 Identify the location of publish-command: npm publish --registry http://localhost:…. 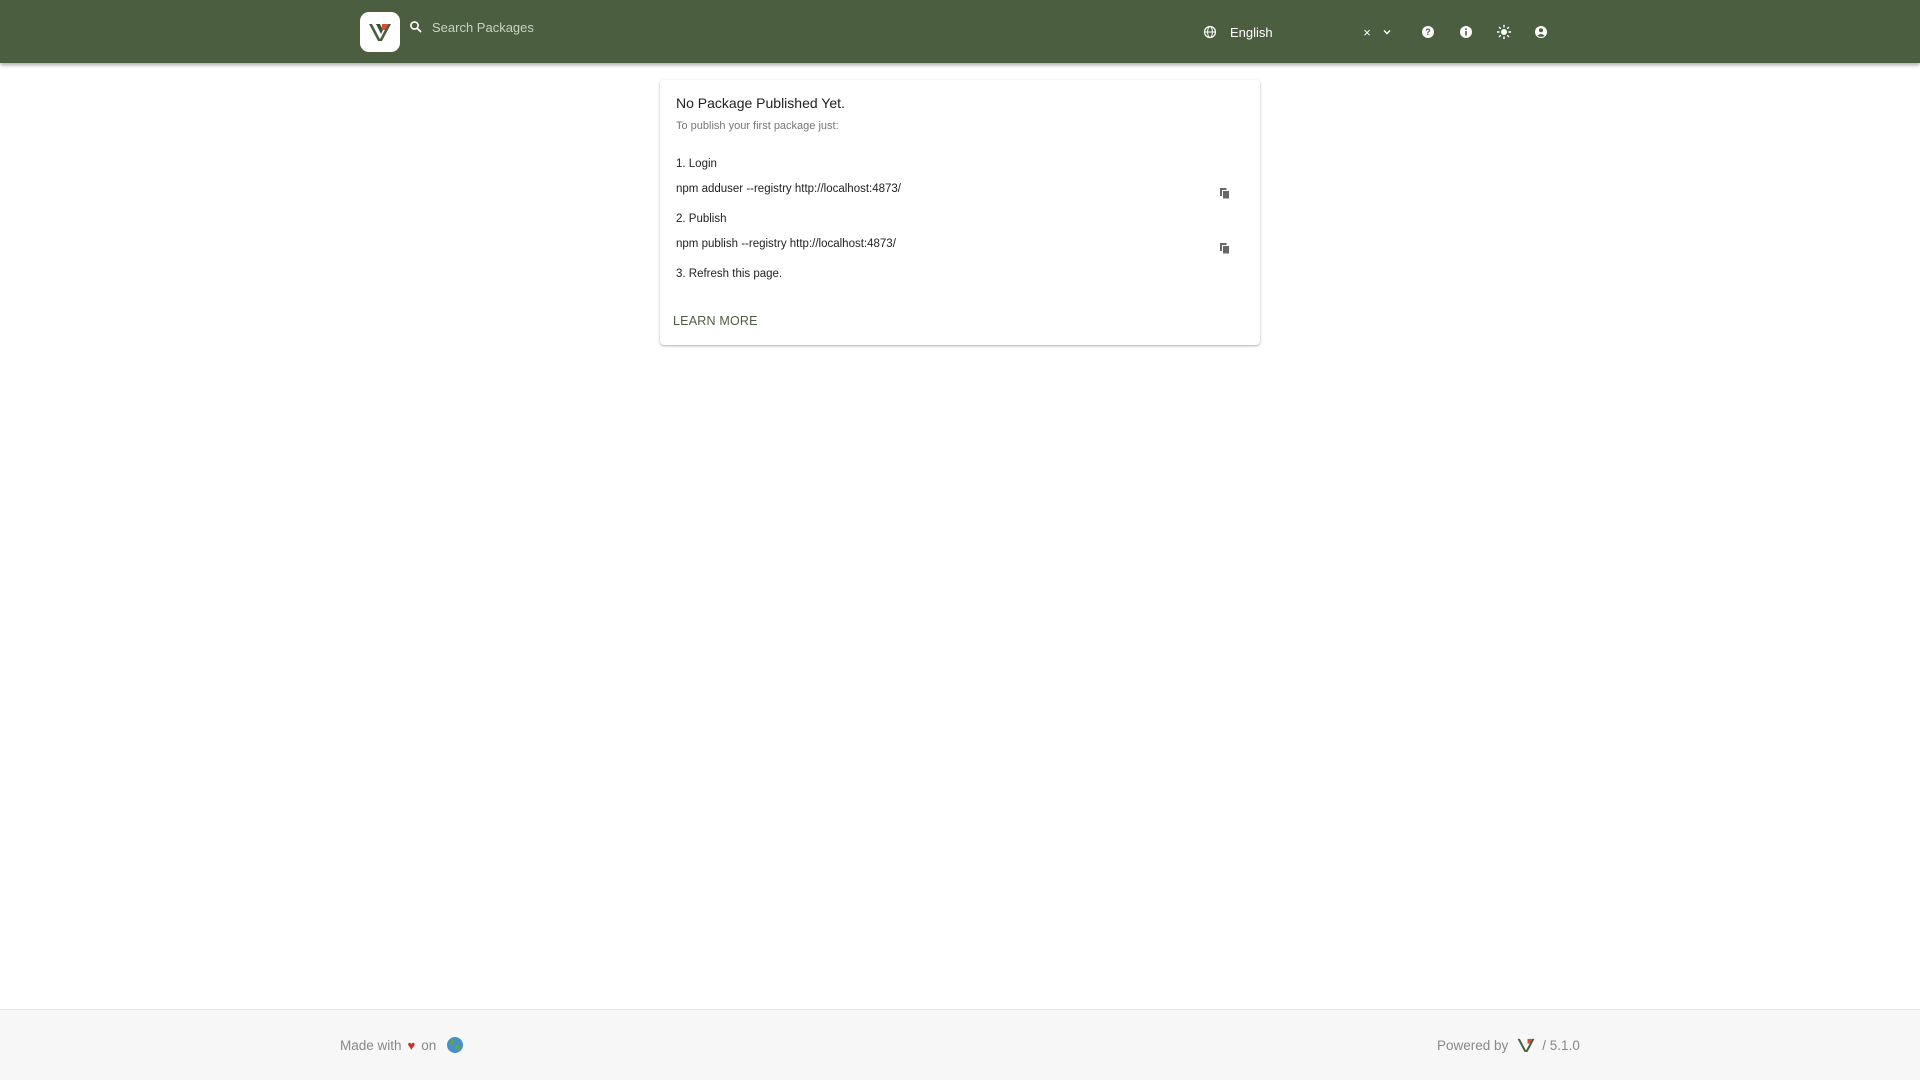
(786, 244).